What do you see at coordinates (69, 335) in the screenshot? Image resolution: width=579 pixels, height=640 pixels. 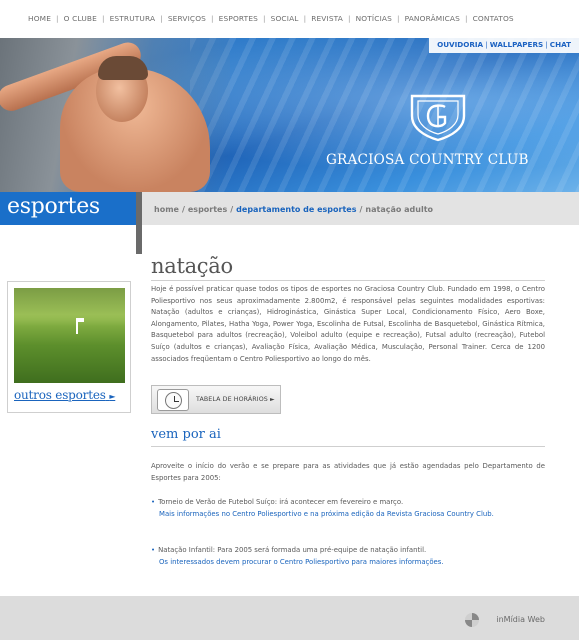 I see `golf-course-image` at bounding box center [69, 335].